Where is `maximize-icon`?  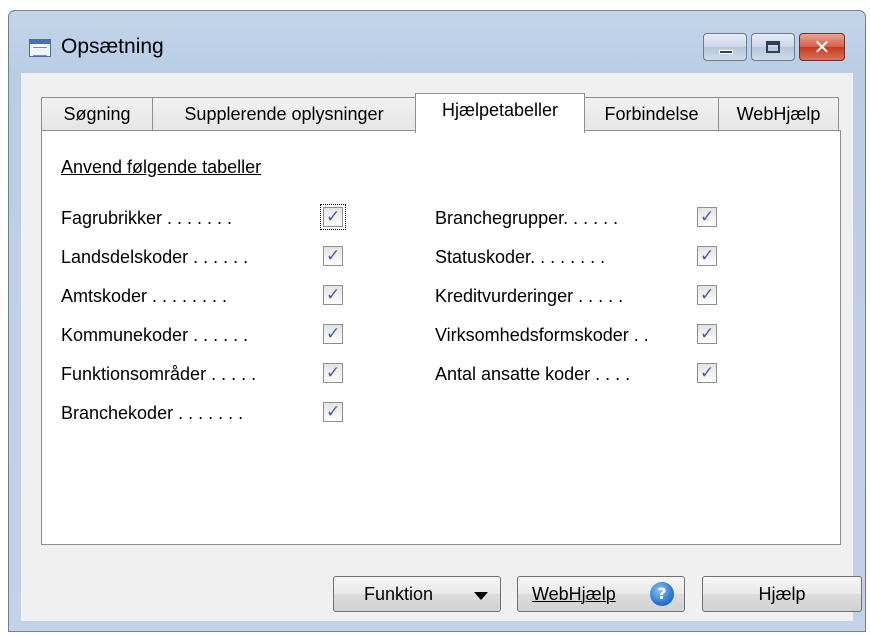
maximize-icon is located at coordinates (773, 47).